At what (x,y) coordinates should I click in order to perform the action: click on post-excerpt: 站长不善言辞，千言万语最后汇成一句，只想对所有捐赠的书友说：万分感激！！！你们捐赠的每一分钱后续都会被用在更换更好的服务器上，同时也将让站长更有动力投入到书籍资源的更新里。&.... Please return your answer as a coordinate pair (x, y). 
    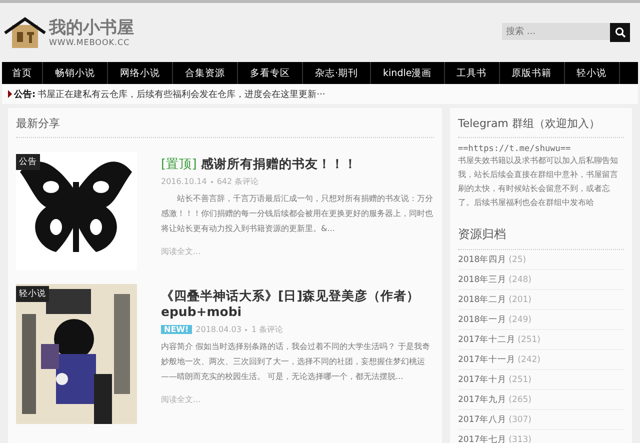
    Looking at the image, I should click on (297, 214).